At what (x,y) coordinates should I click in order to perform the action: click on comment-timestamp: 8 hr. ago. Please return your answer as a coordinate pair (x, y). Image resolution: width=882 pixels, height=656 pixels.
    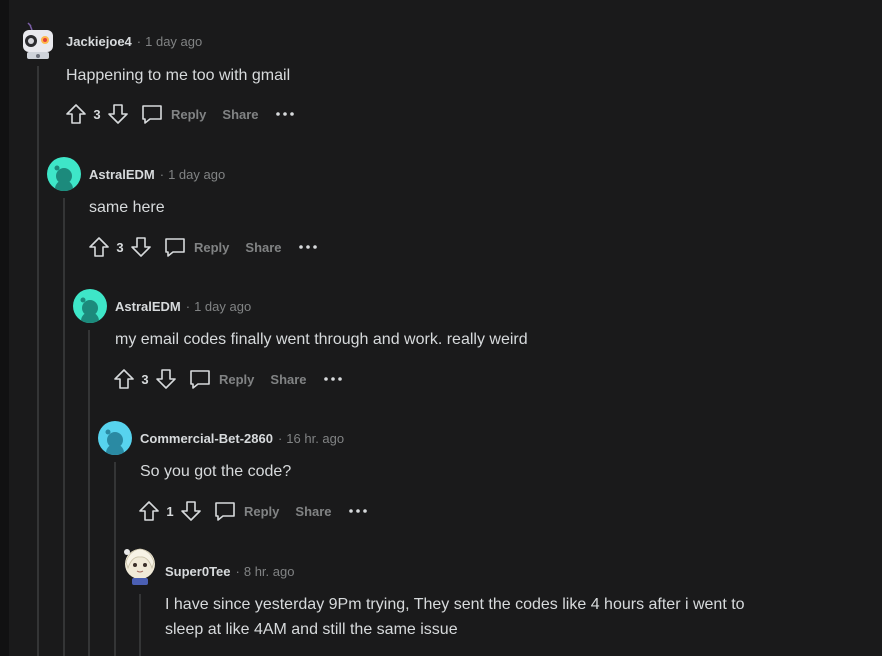
    Looking at the image, I should click on (269, 571).